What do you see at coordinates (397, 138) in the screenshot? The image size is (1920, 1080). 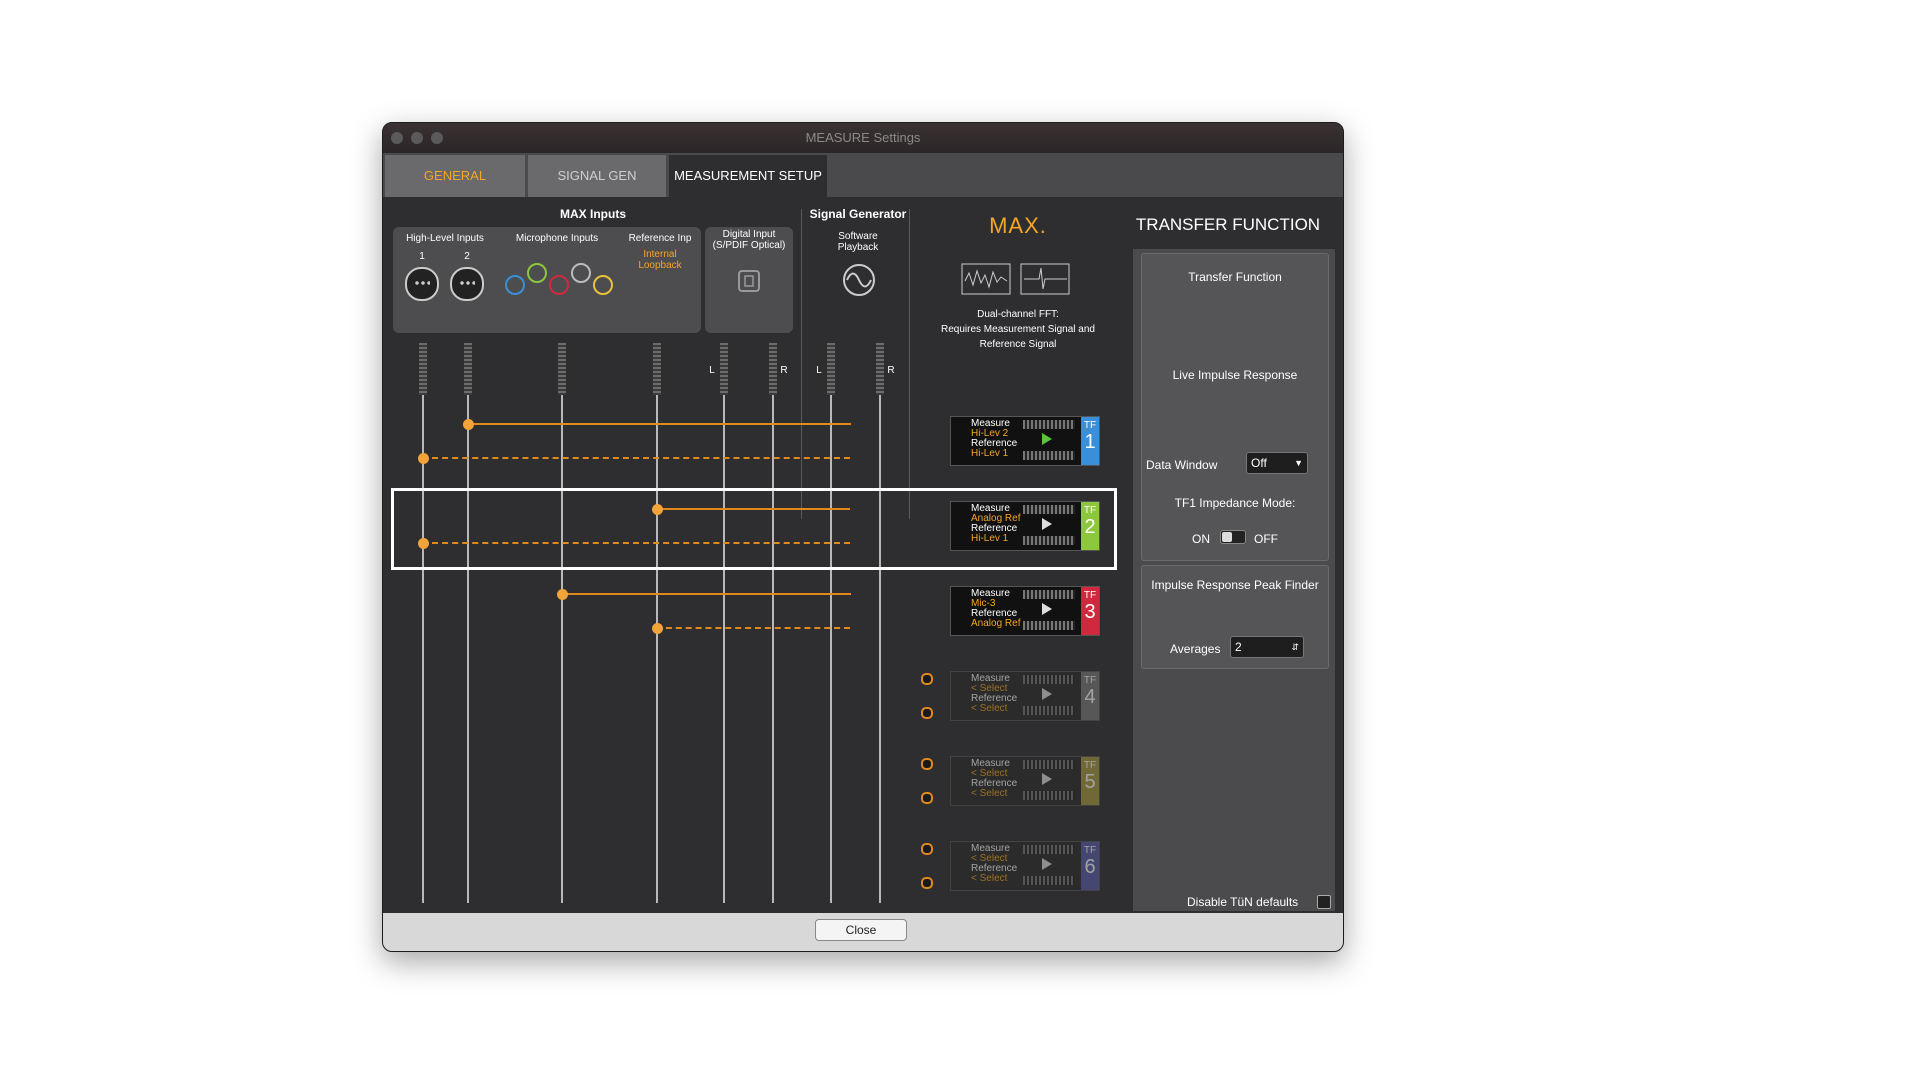 I see `close-window-icon` at bounding box center [397, 138].